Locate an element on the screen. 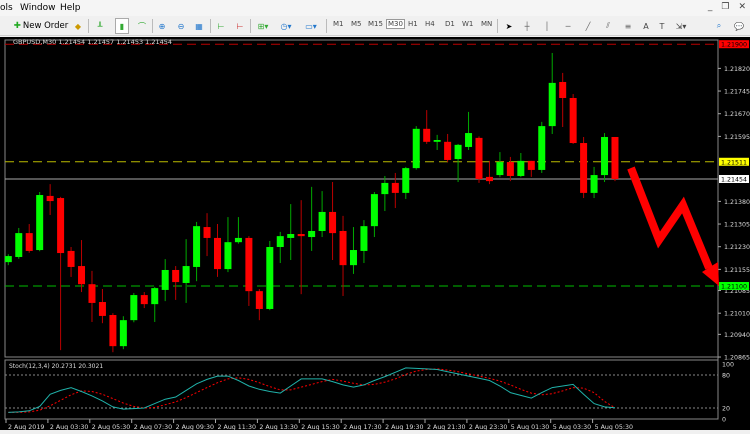 The width and height of the screenshot is (750, 434). channel-icon: ⫽ is located at coordinates (608, 26).